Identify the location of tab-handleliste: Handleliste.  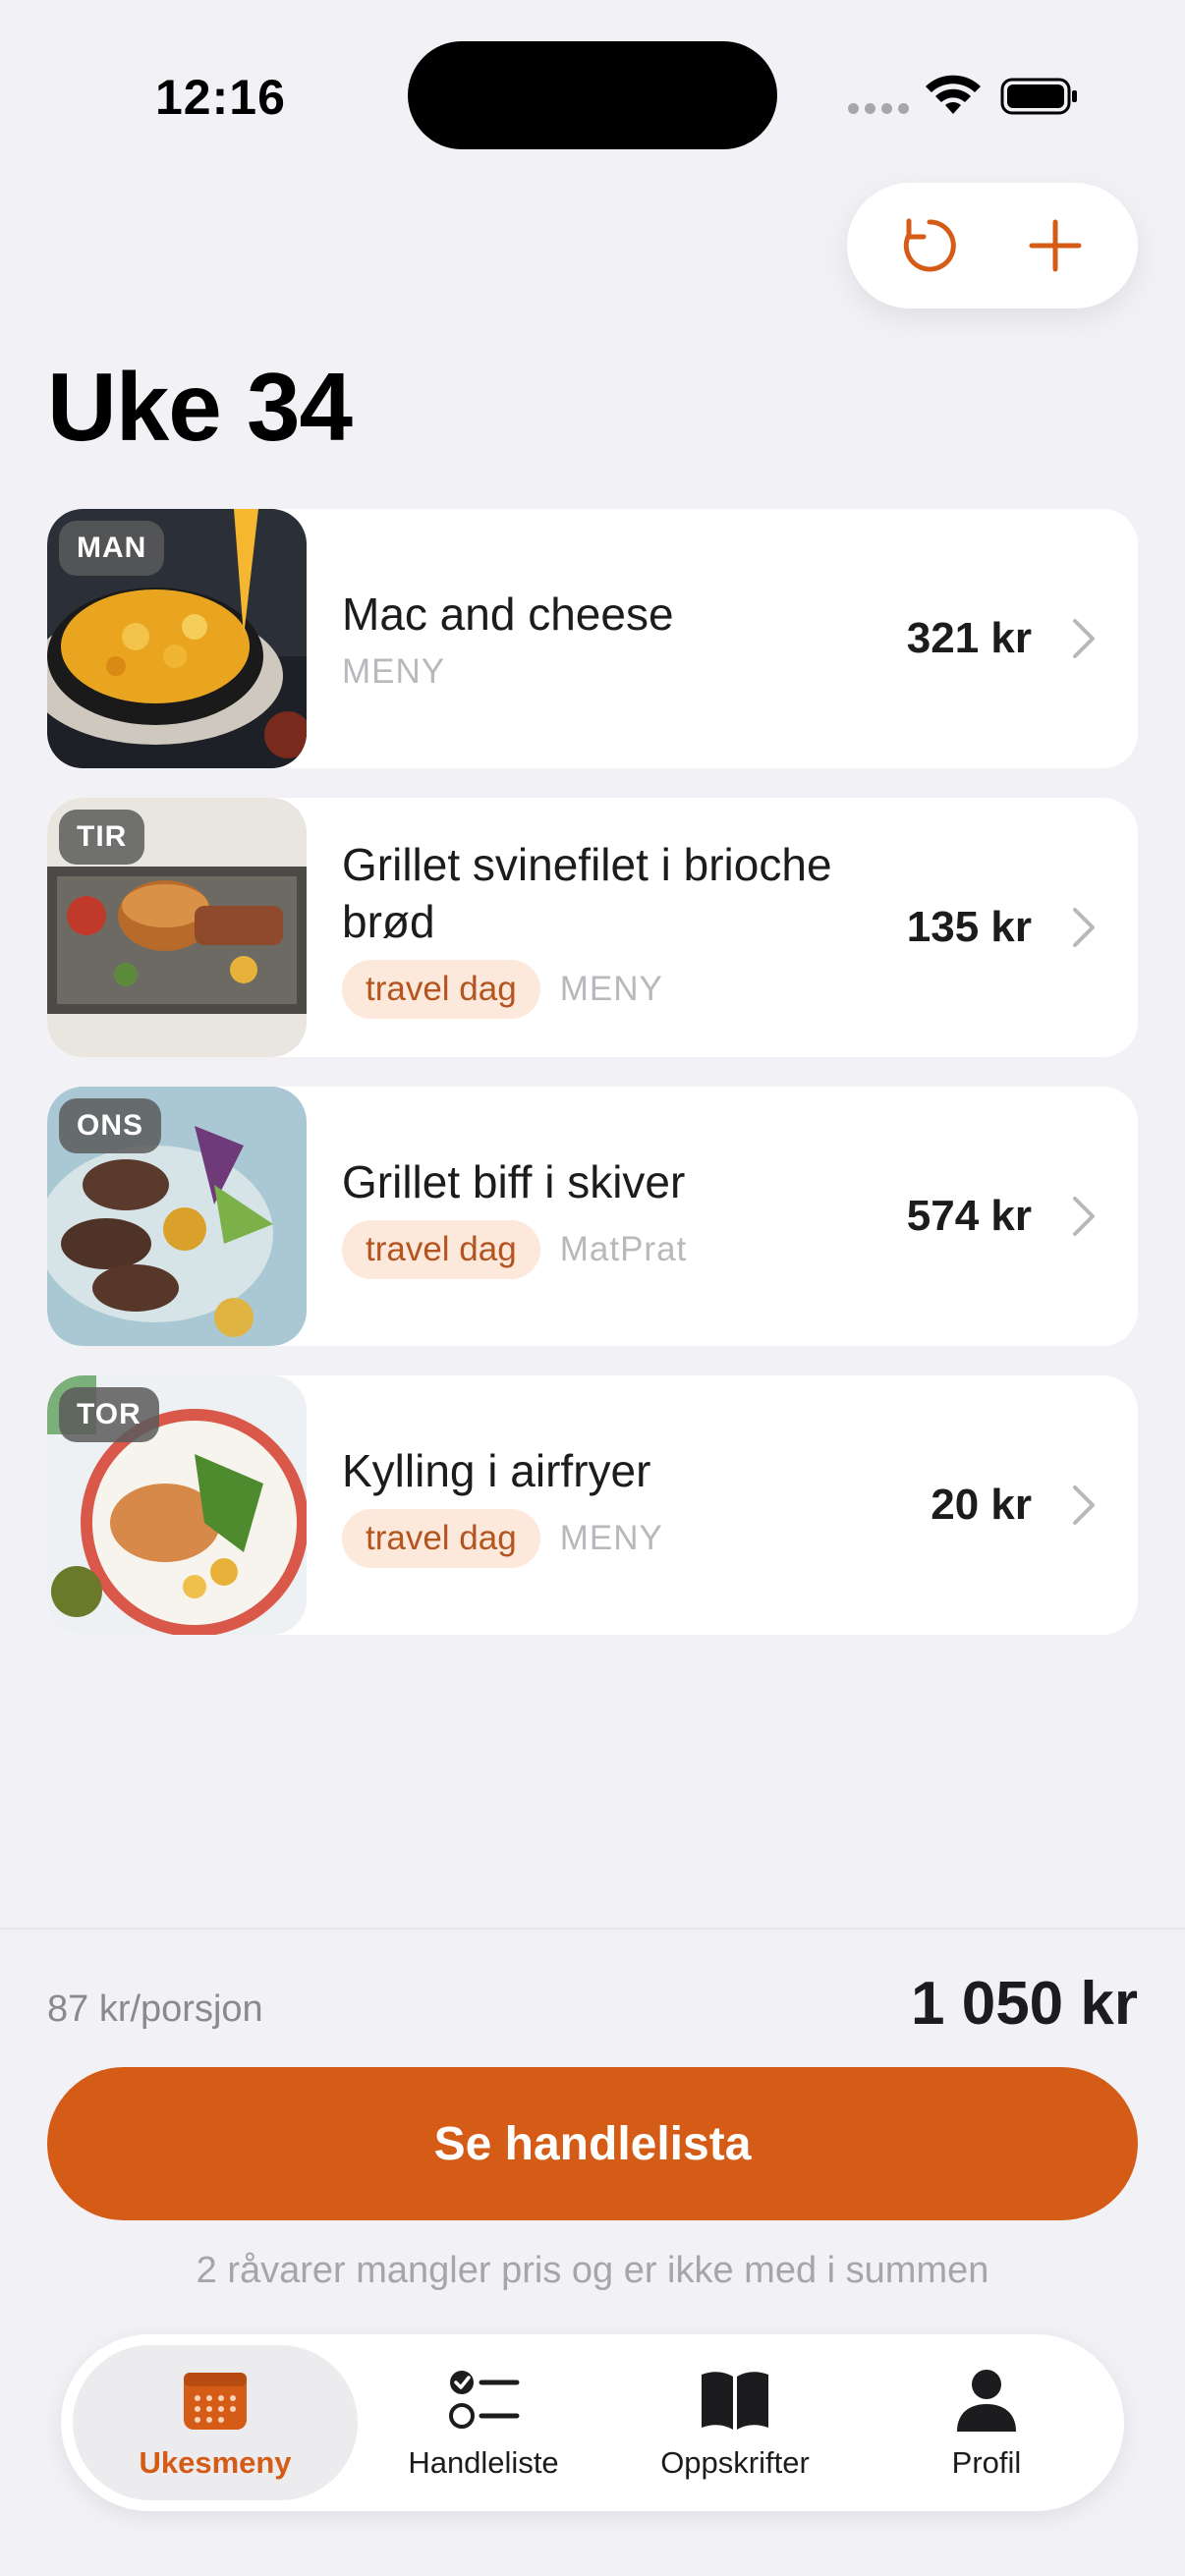
(484, 2422).